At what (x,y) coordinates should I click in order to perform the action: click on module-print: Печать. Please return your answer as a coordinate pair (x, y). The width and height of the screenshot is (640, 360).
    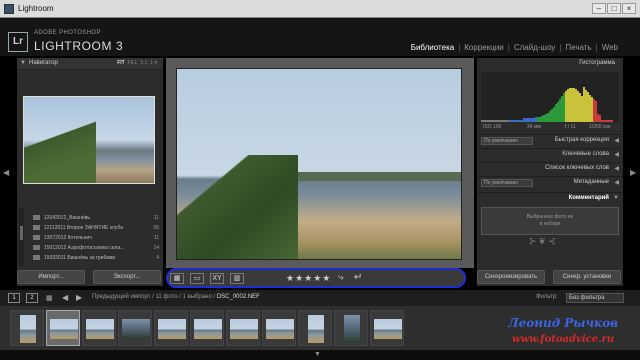
    Looking at the image, I should click on (578, 47).